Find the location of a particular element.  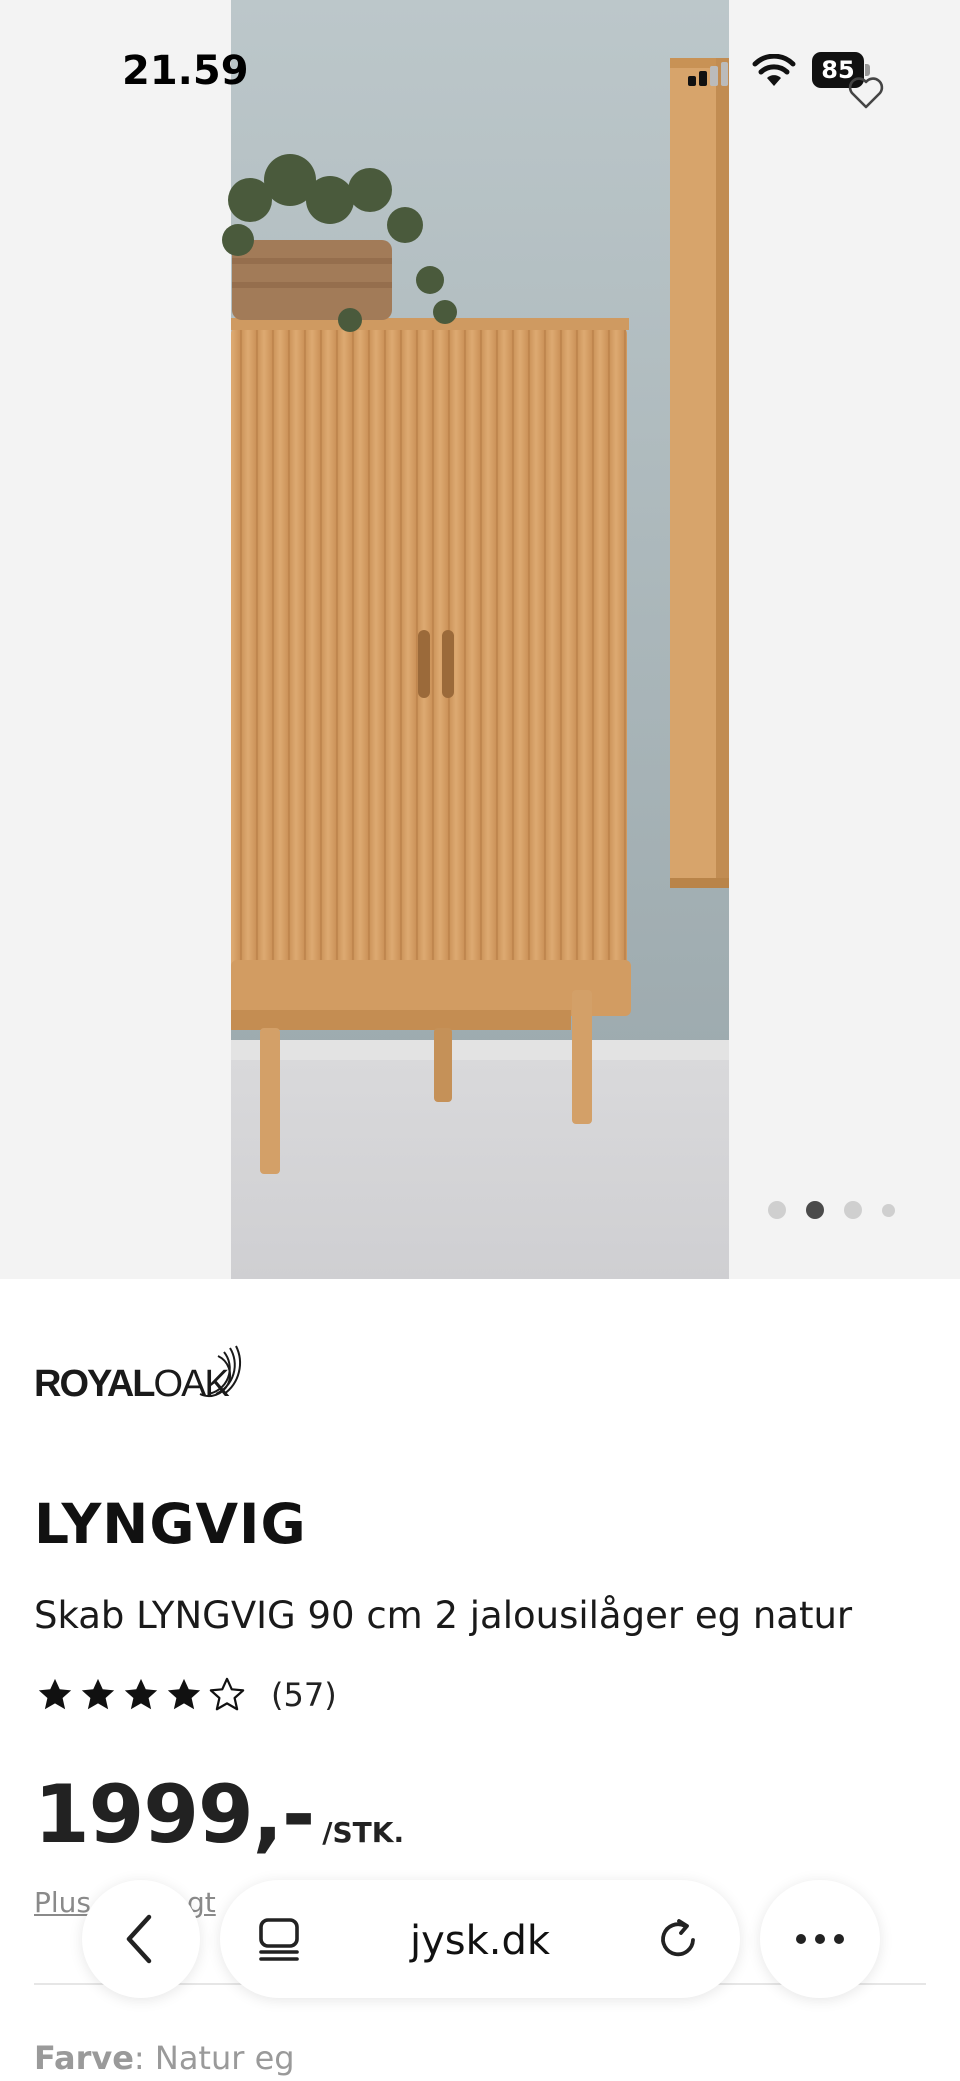

chevron-left-icon is located at coordinates (139, 1939).